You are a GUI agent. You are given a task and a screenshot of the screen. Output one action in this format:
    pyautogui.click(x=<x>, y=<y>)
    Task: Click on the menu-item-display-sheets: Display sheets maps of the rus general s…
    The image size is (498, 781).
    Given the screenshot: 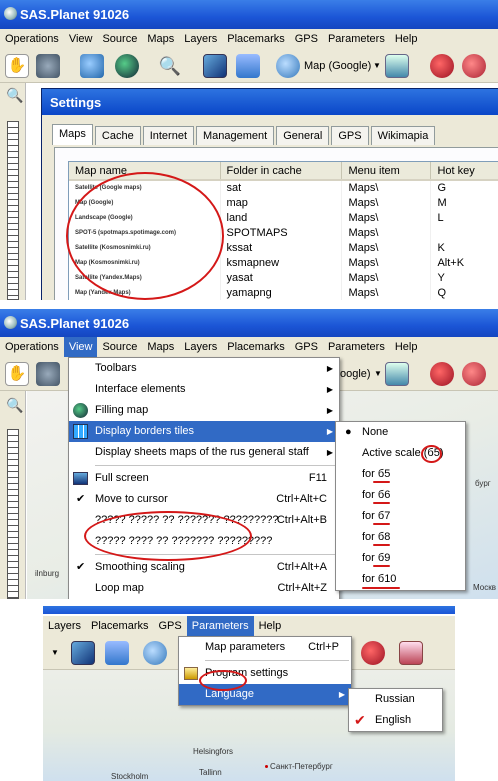 What is the action you would take?
    pyautogui.click(x=204, y=452)
    